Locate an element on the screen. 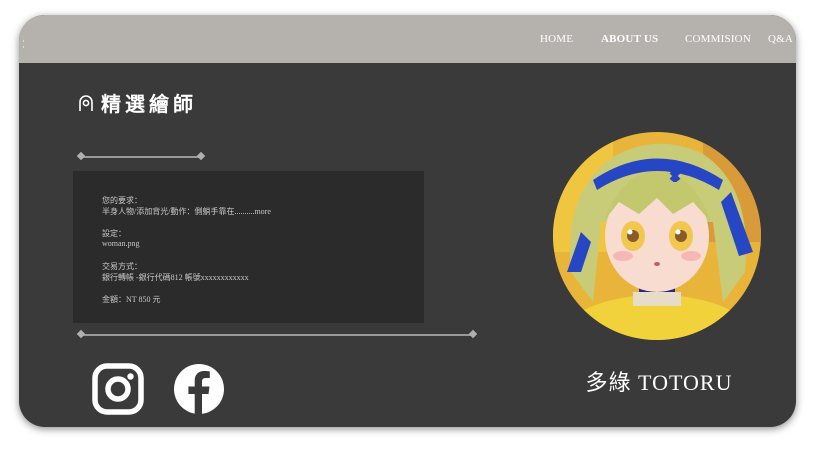 This screenshot has width=815, height=451. payment-label: 交易方式： is located at coordinates (122, 266).